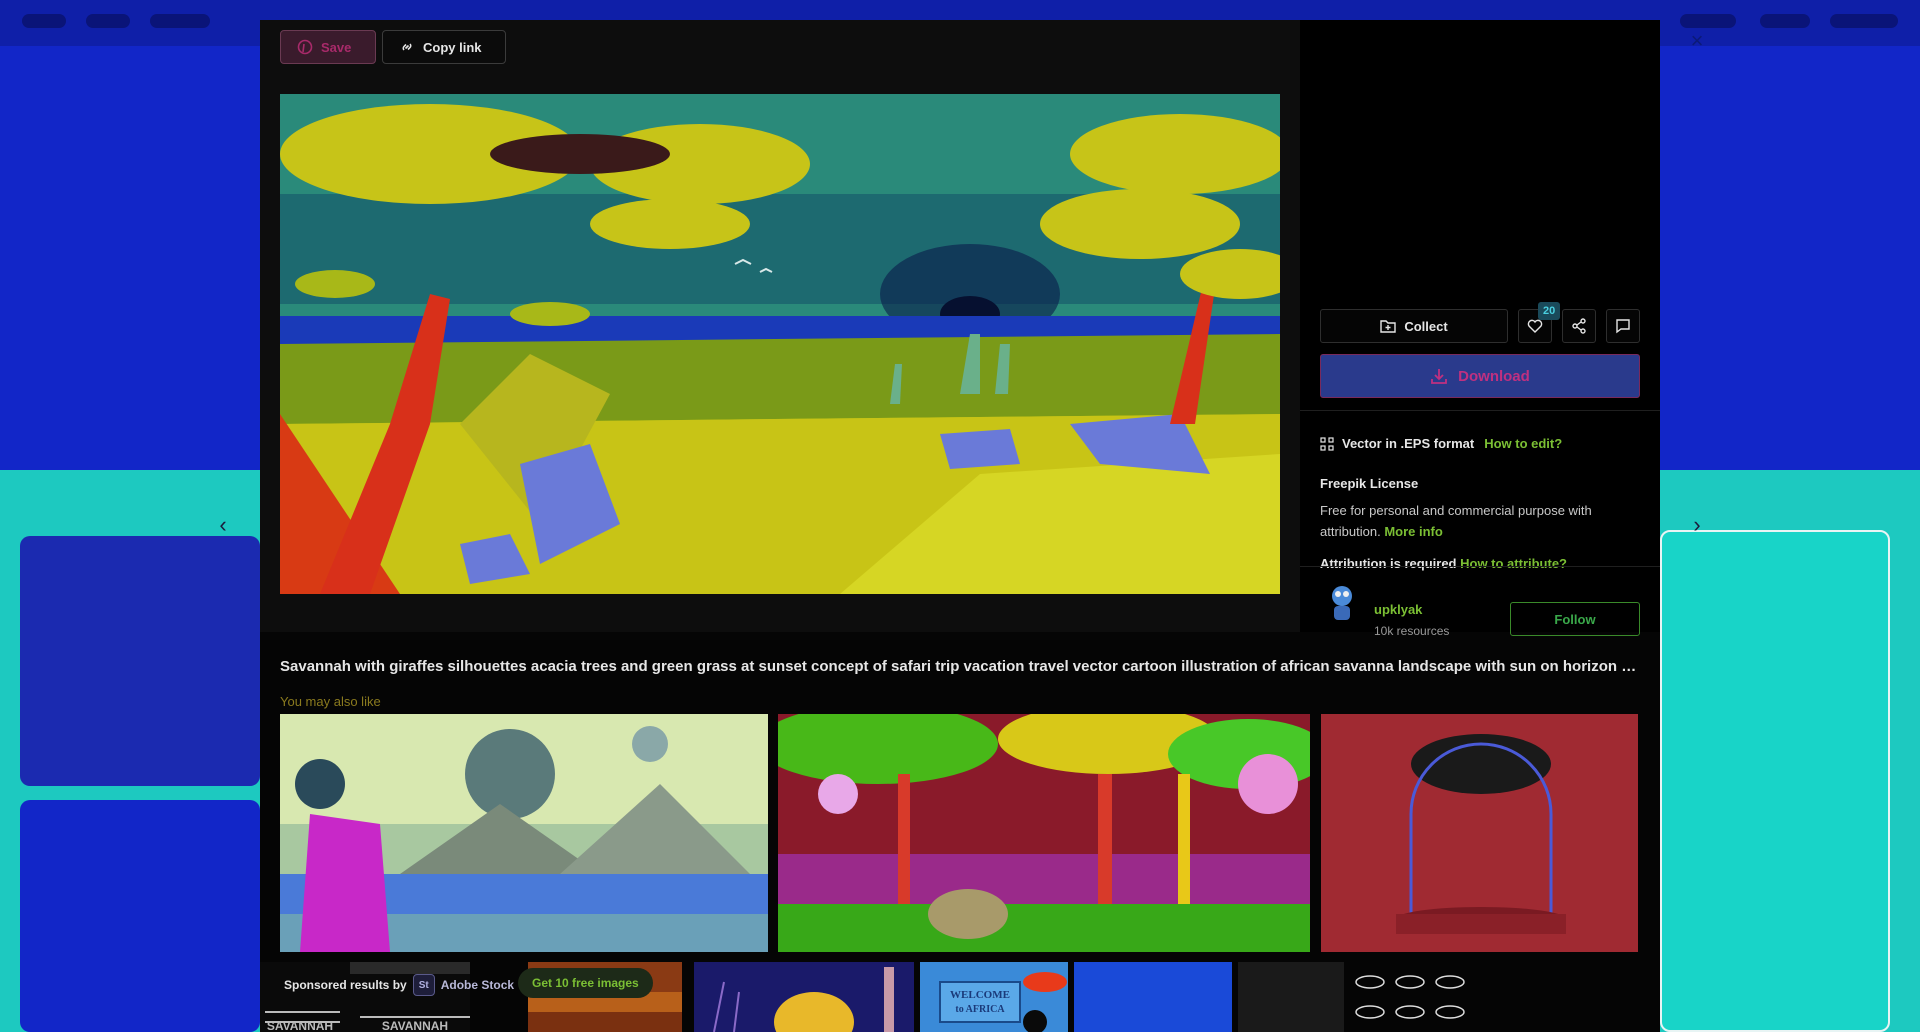 This screenshot has width=1920, height=1032. What do you see at coordinates (1408, 443) in the screenshot?
I see `vector-format-text: Vector in .EPS format` at bounding box center [1408, 443].